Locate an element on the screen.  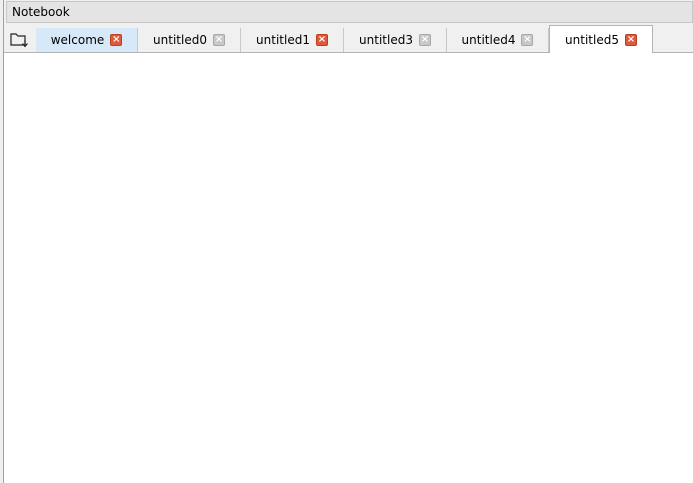
tab-welcome: welcome × is located at coordinates (87, 40).